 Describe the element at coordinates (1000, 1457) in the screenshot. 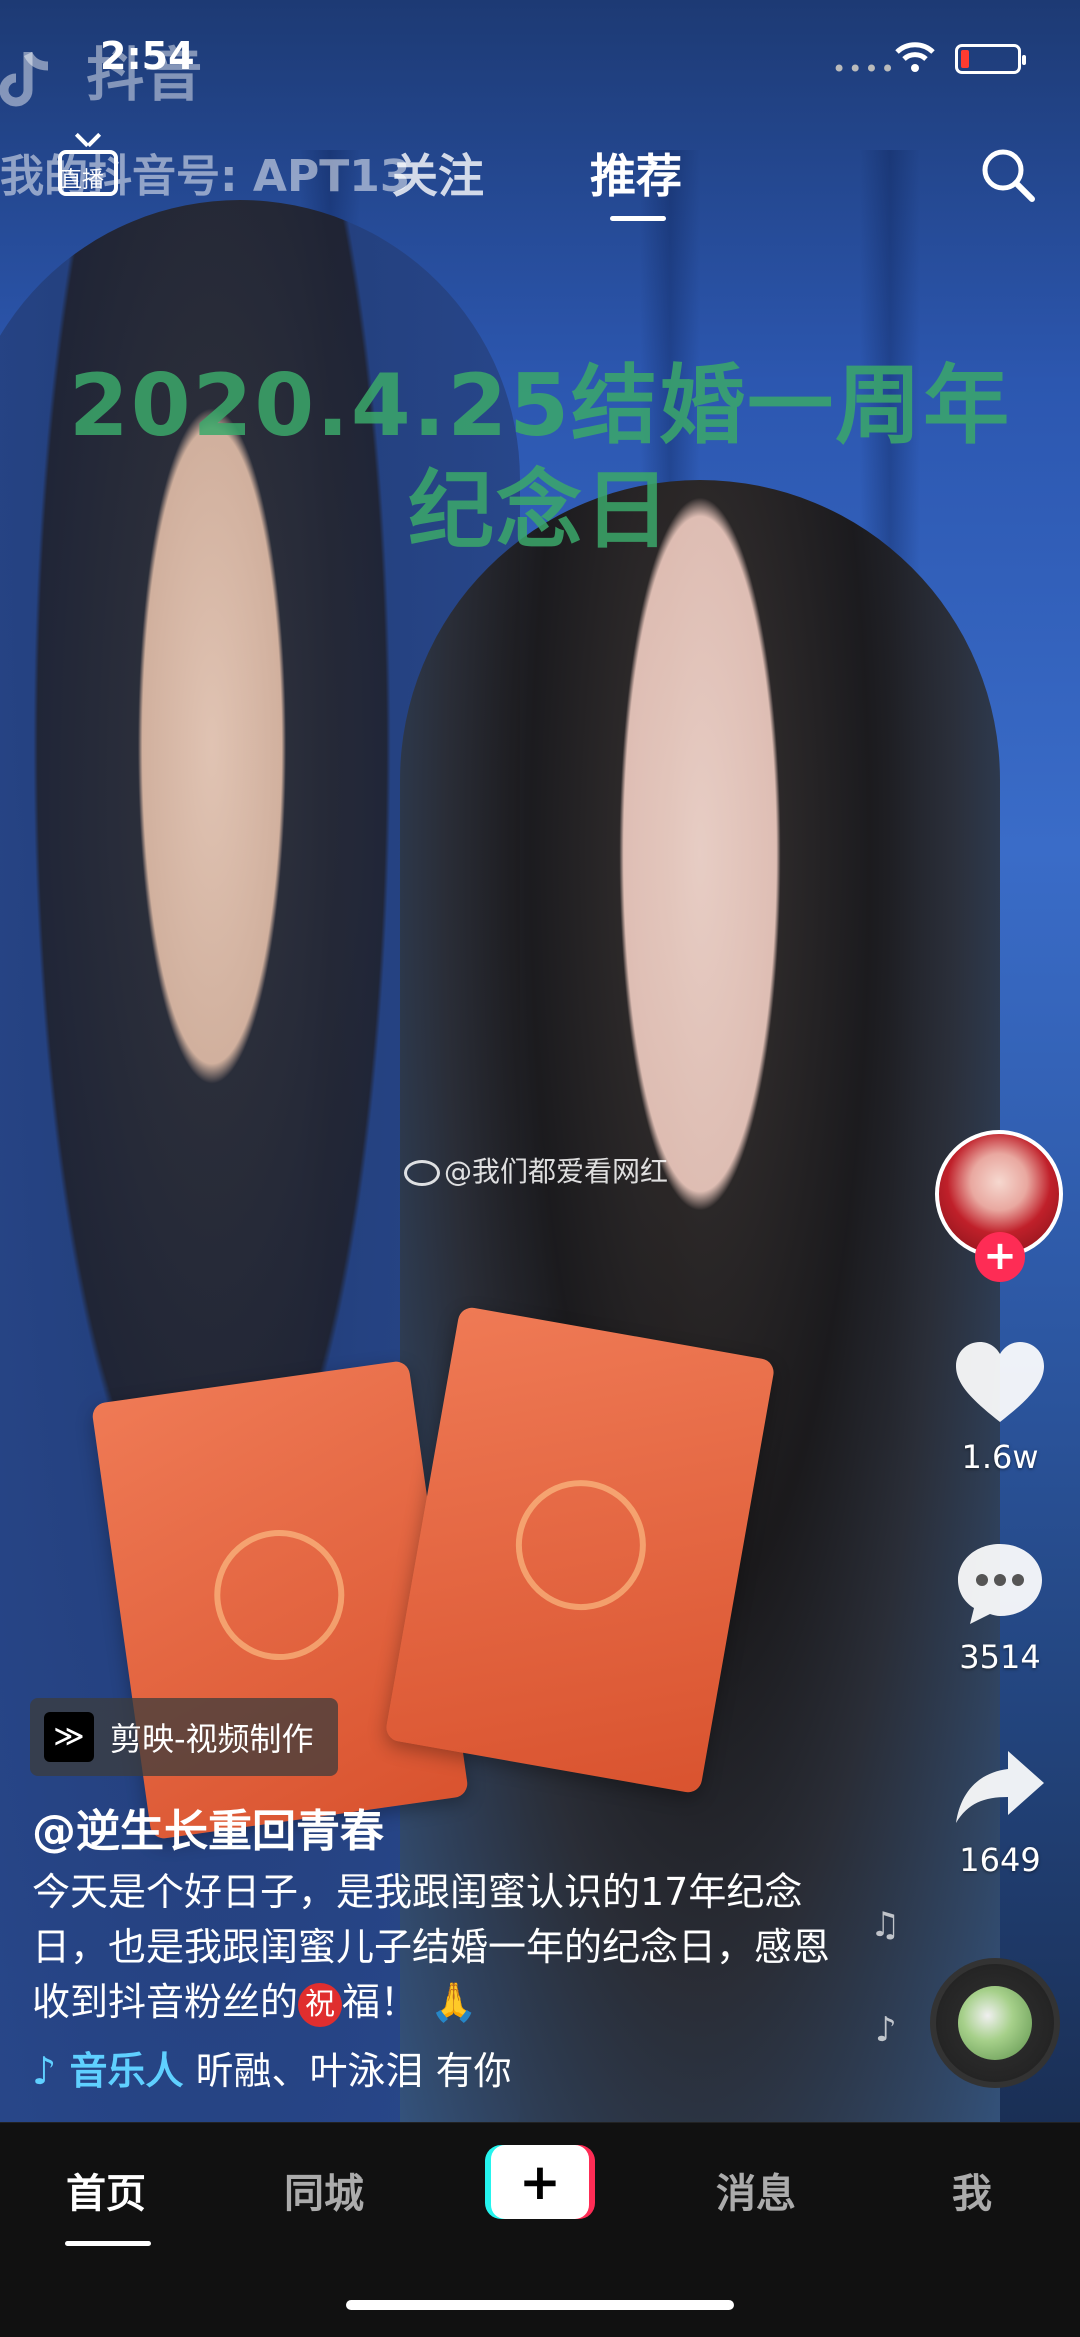

I see `like-count: 1.6w` at that location.